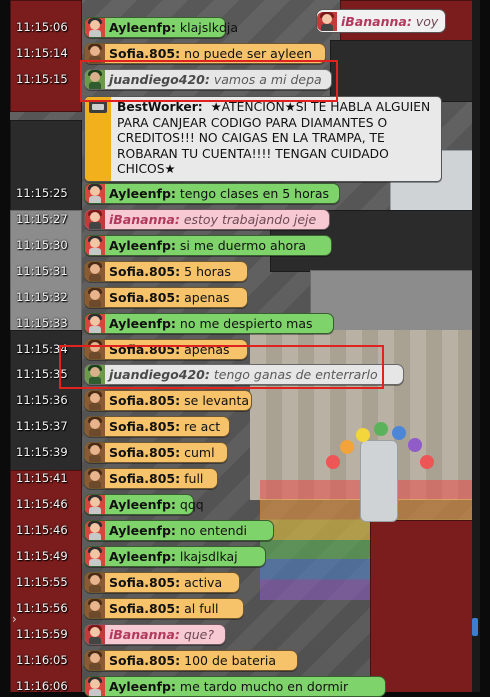 Image resolution: width=490 pixels, height=697 pixels. What do you see at coordinates (242, 245) in the screenshot?
I see `chat-text: si me duermo ahora` at bounding box center [242, 245].